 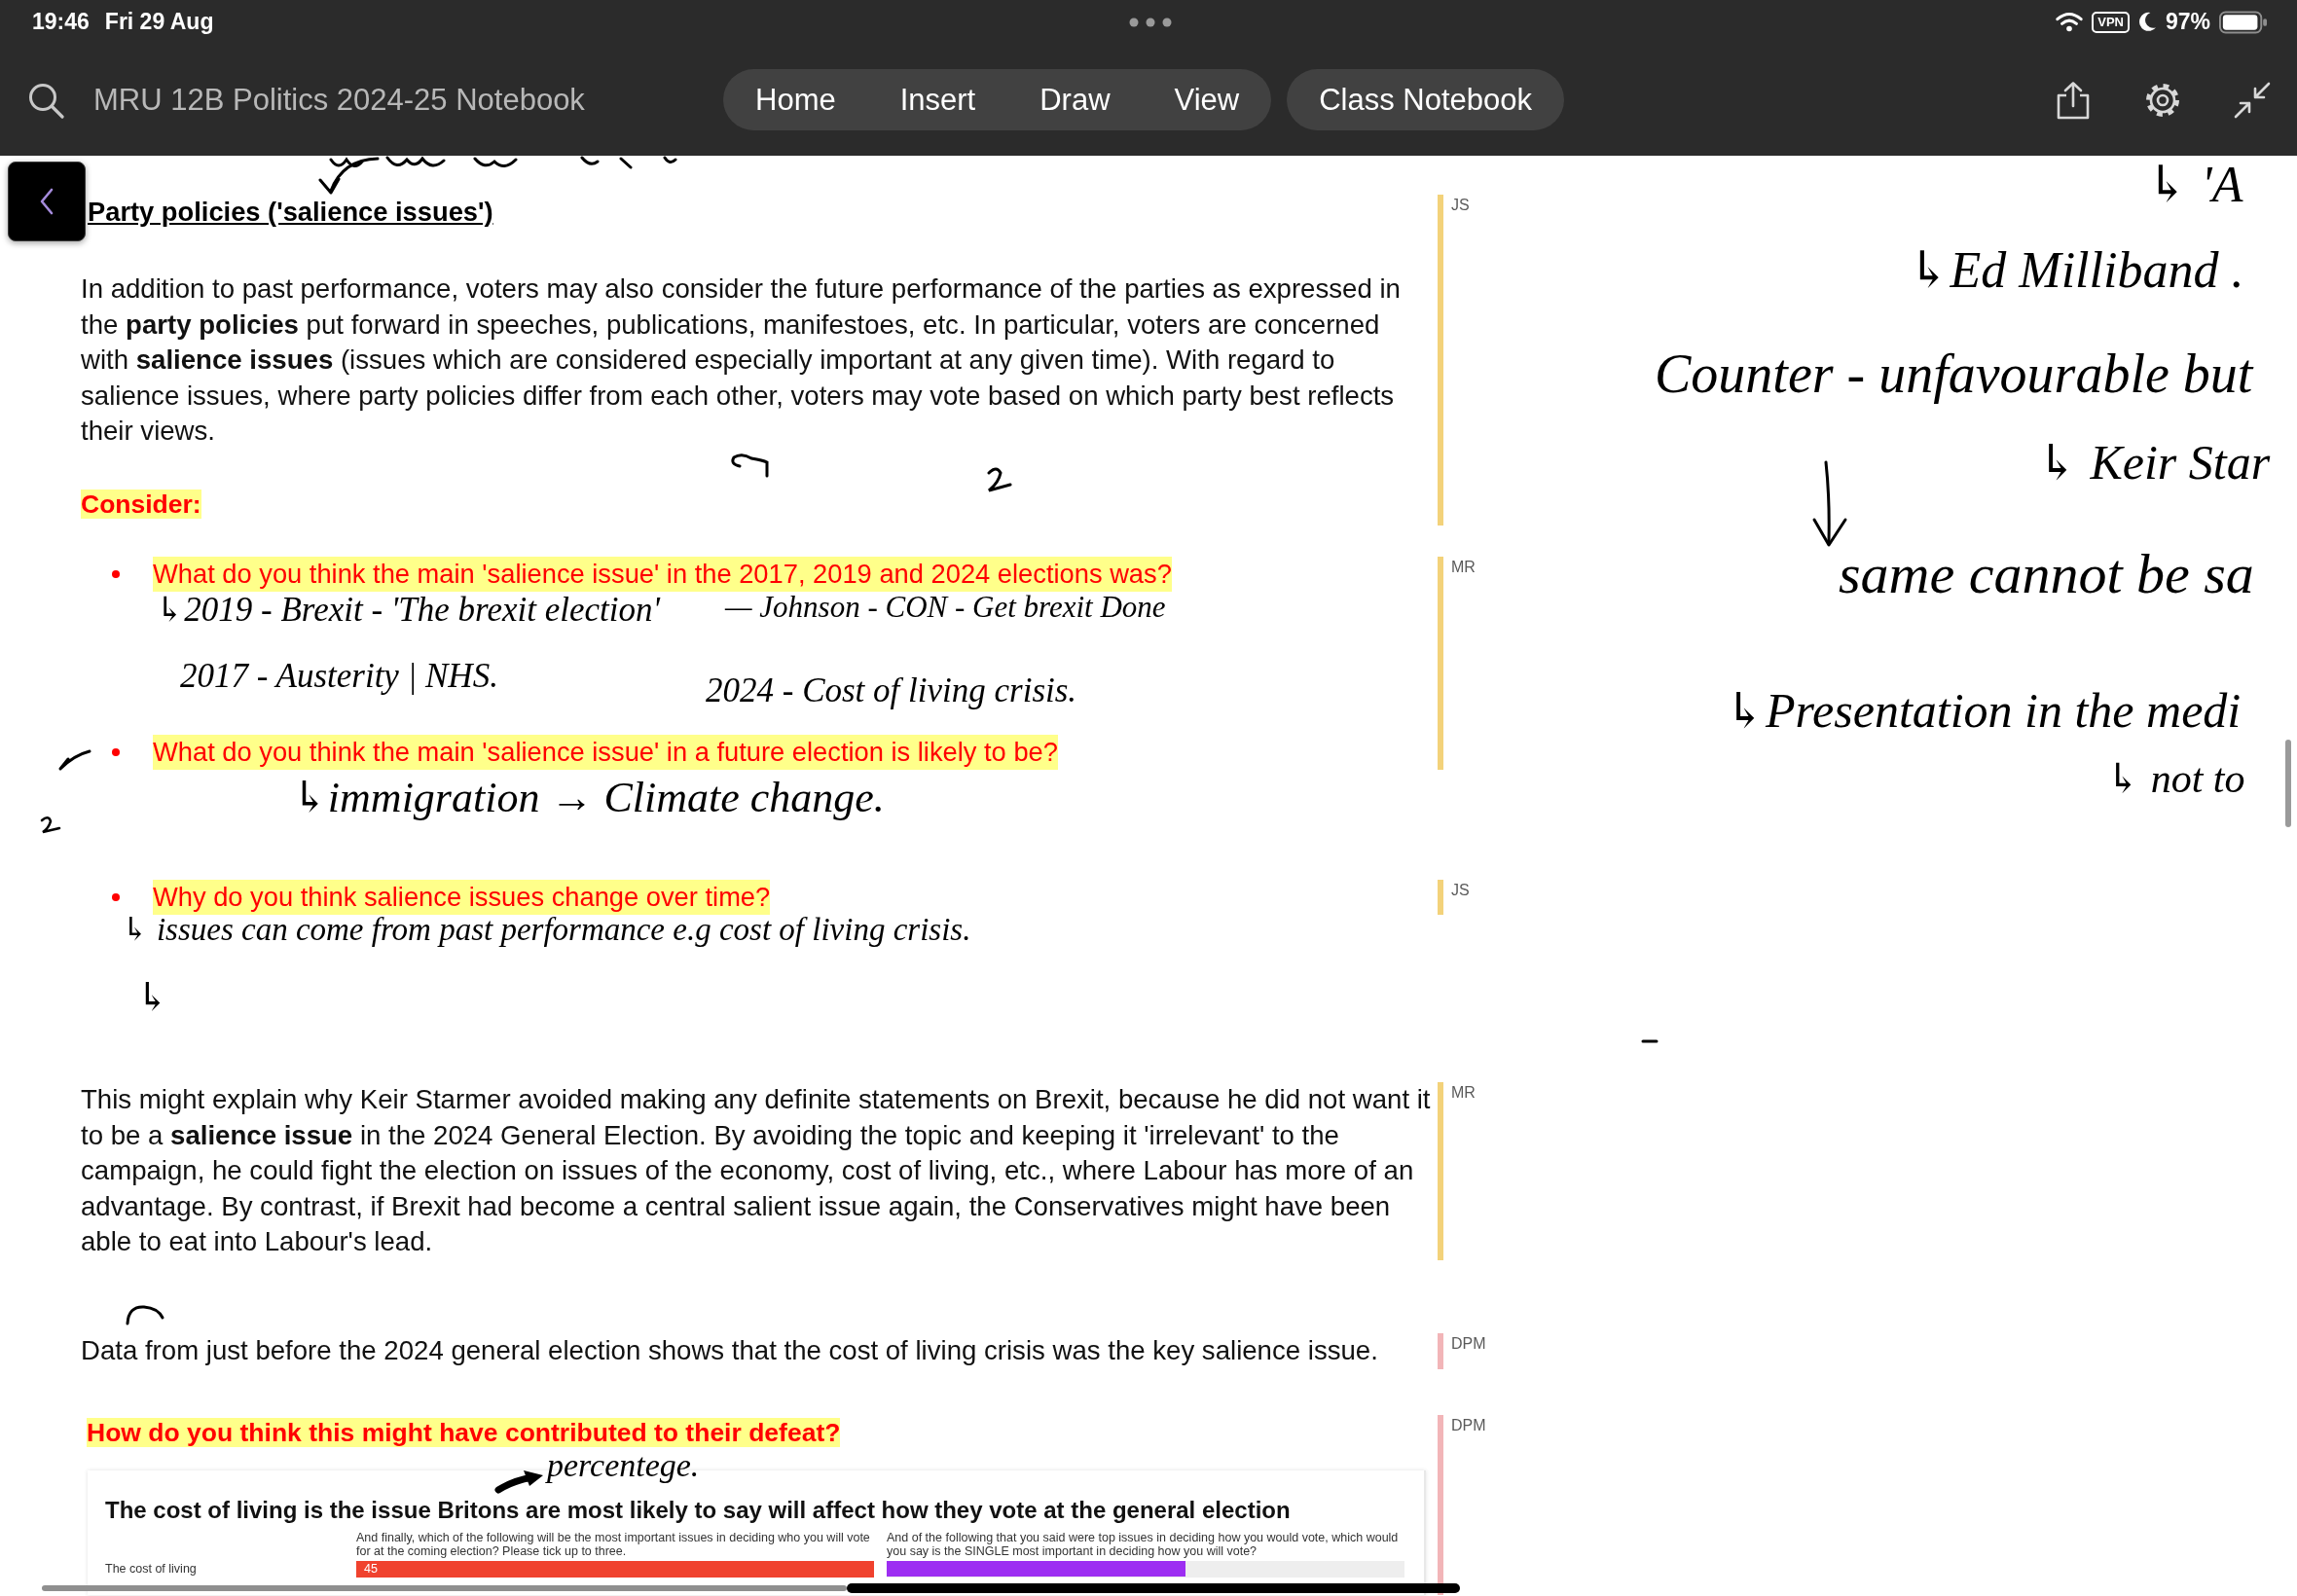 What do you see at coordinates (2194, 185) in the screenshot?
I see `handwritten-note: ↳ 'A` at bounding box center [2194, 185].